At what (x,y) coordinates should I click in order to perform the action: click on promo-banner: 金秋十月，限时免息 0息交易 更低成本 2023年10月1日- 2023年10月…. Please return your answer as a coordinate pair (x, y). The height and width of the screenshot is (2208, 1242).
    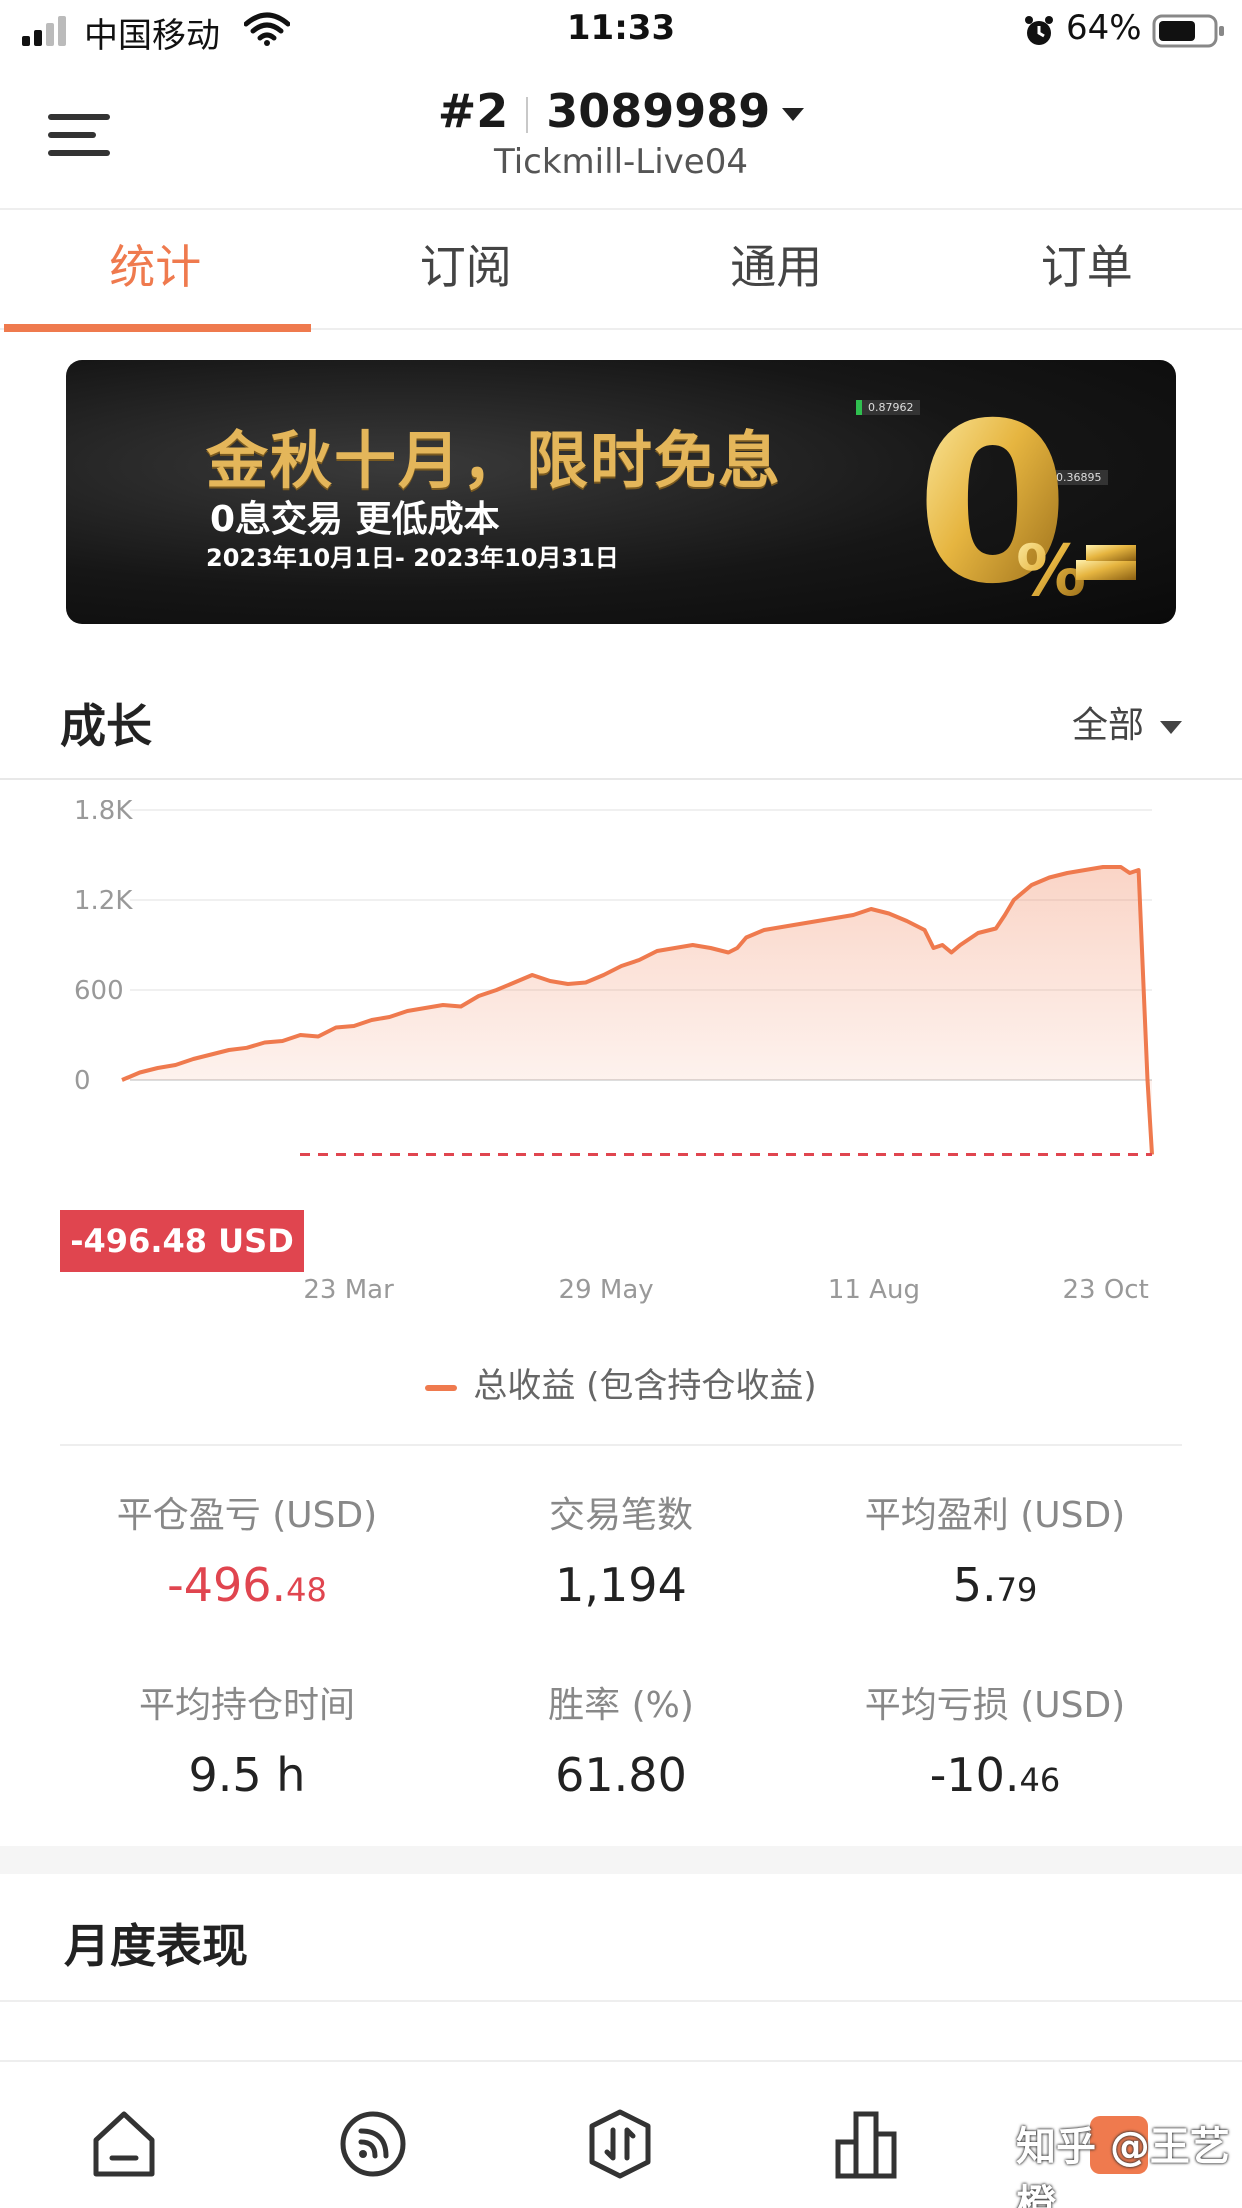
    Looking at the image, I should click on (621, 492).